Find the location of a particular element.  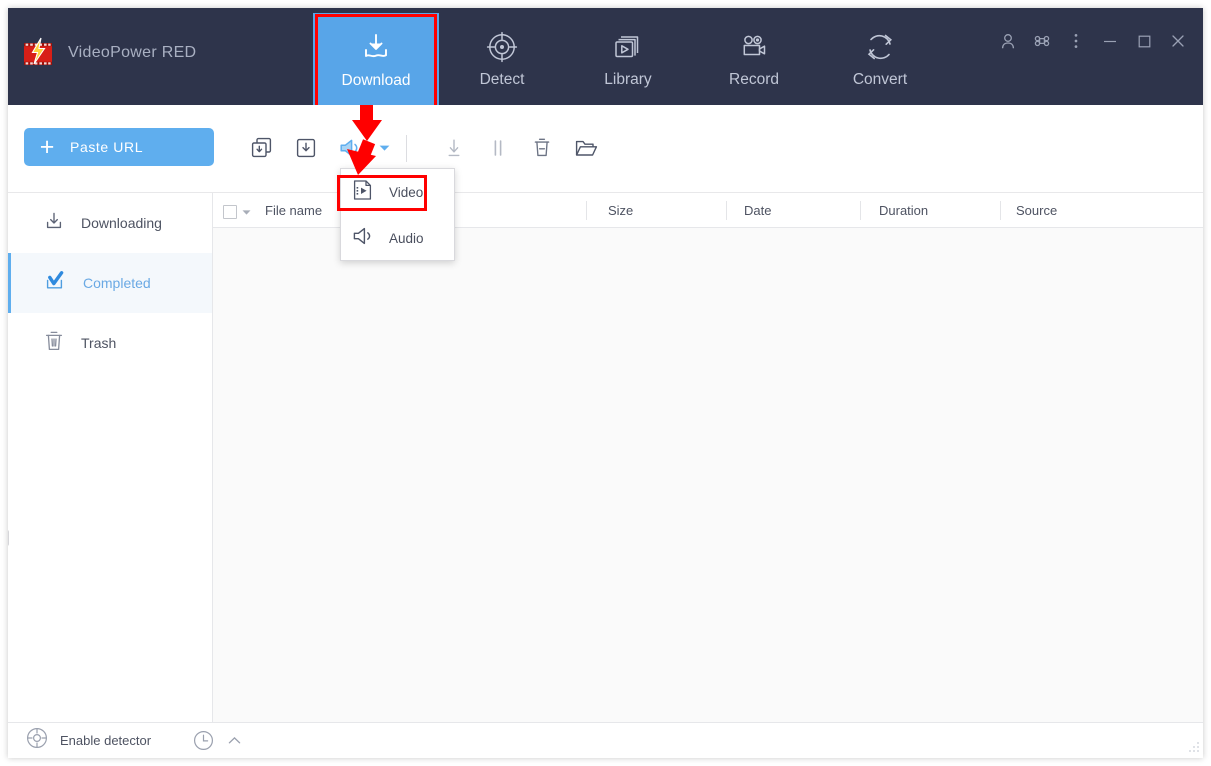

column-header-date: Date is located at coordinates (757, 210).